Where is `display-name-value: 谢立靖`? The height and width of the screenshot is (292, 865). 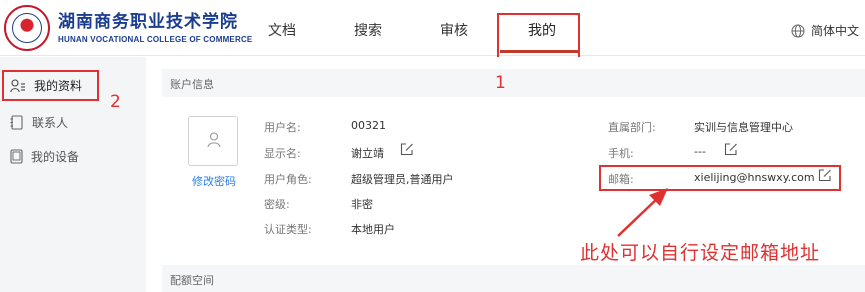
display-name-value: 谢立靖 is located at coordinates (367, 153).